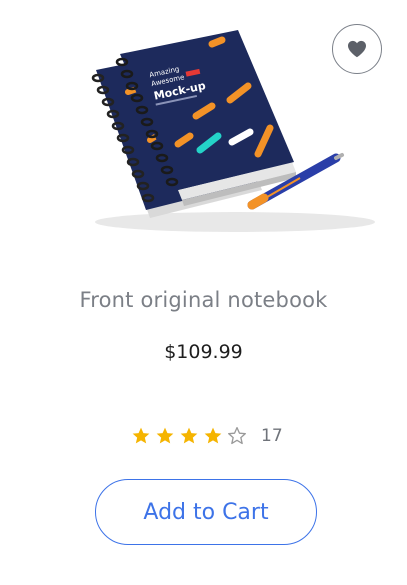 The width and height of the screenshot is (407, 585). I want to click on wishlist-button, so click(357, 49).